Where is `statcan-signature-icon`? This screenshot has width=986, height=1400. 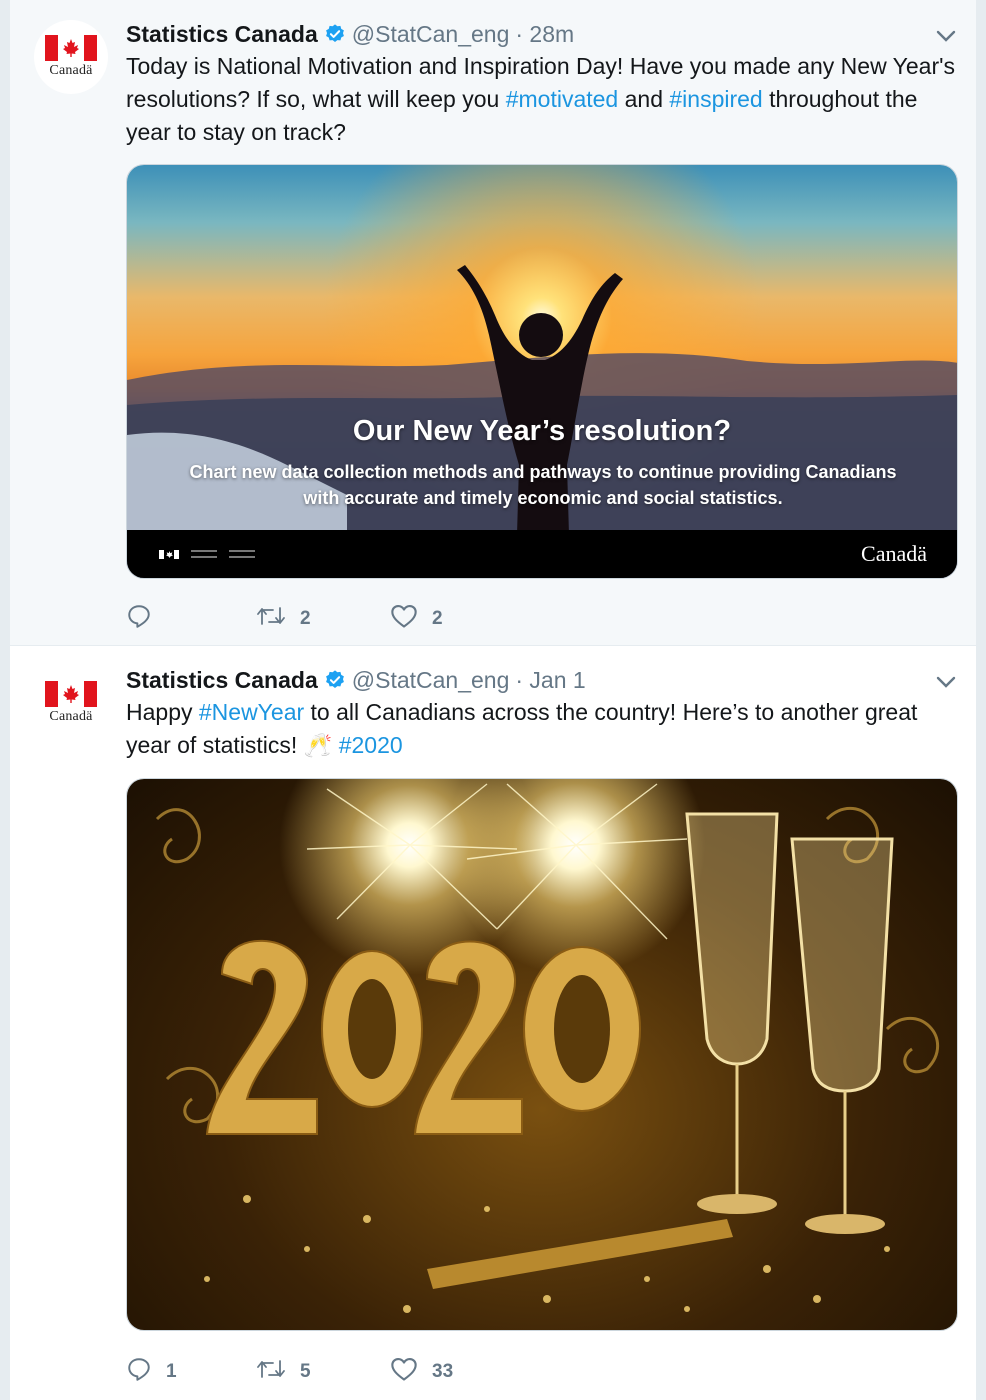
statcan-signature-icon is located at coordinates (223, 554).